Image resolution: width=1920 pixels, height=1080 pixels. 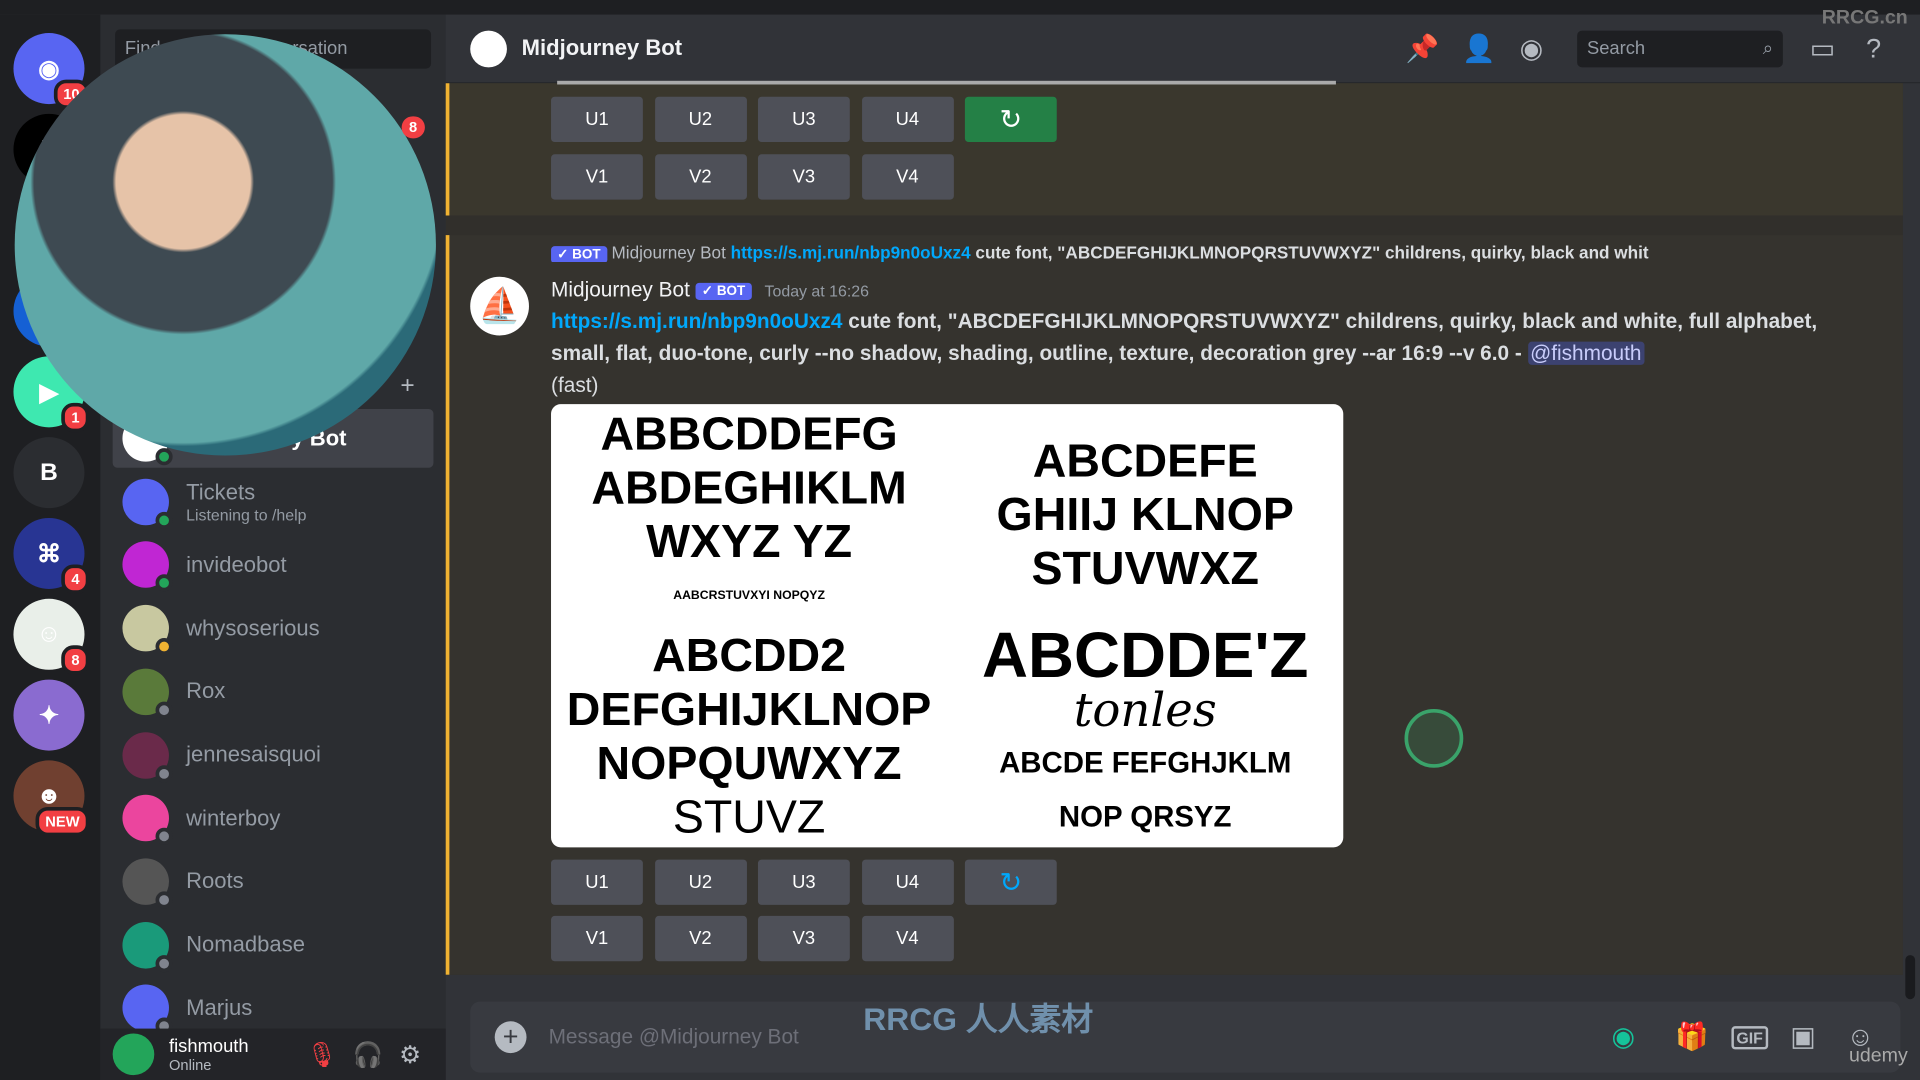 I want to click on user-profile-icon: ◉, so click(x=1532, y=48).